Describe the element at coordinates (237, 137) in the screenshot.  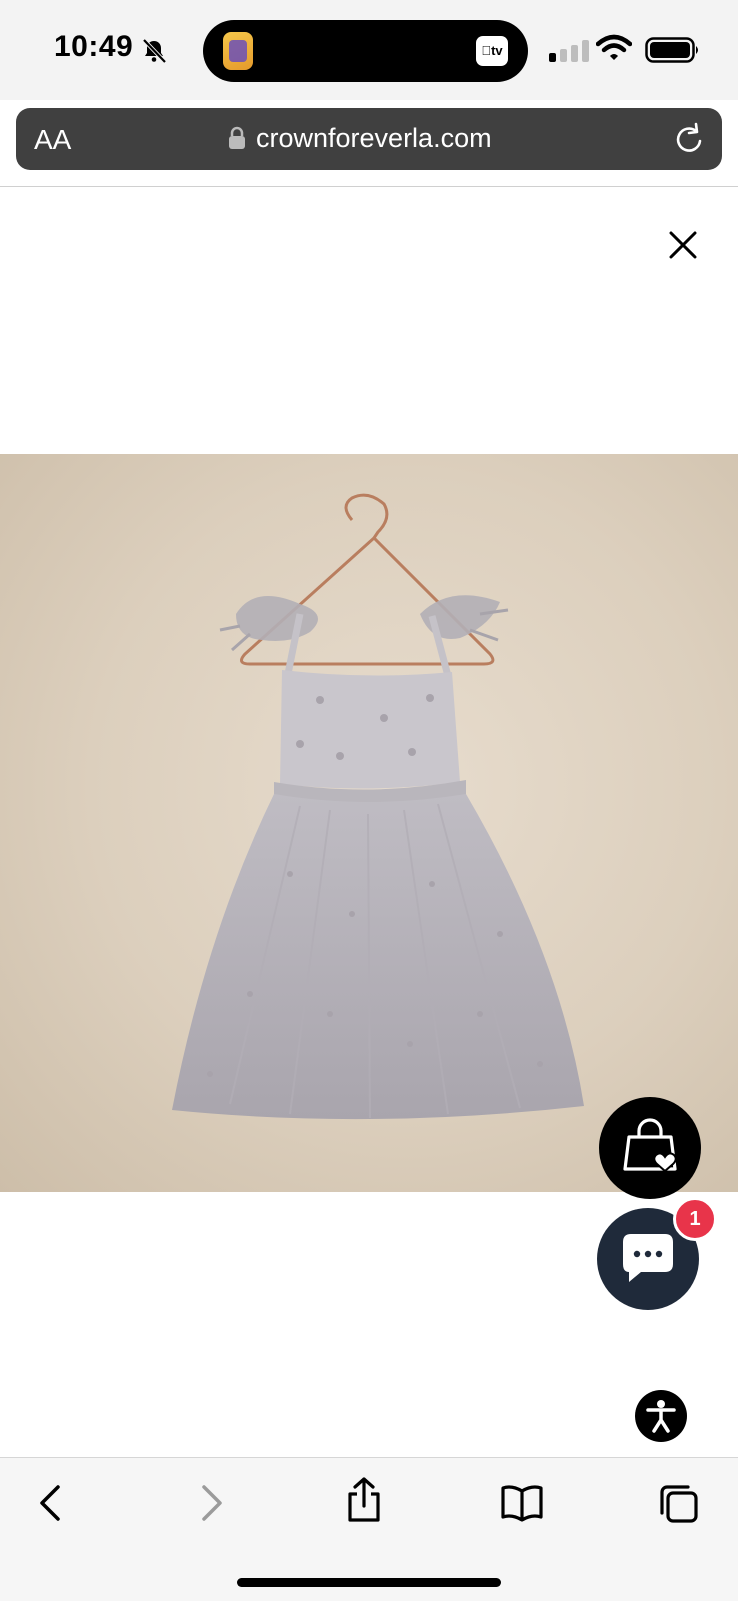
I see `lock-icon` at that location.